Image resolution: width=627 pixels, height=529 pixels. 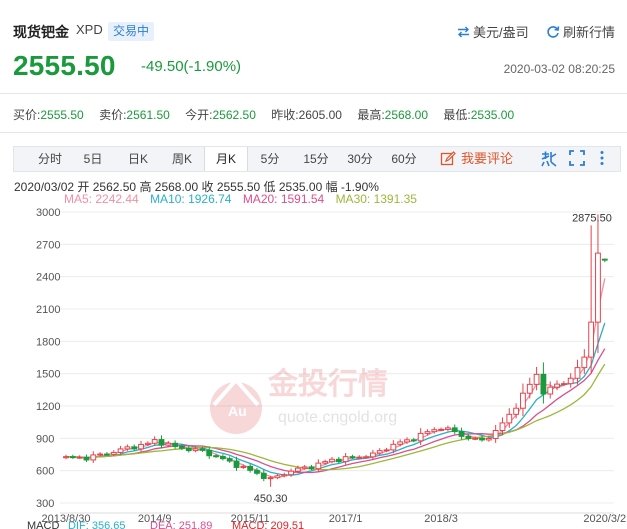 What do you see at coordinates (48, 278) in the screenshot?
I see `y-tick-label: 2400` at bounding box center [48, 278].